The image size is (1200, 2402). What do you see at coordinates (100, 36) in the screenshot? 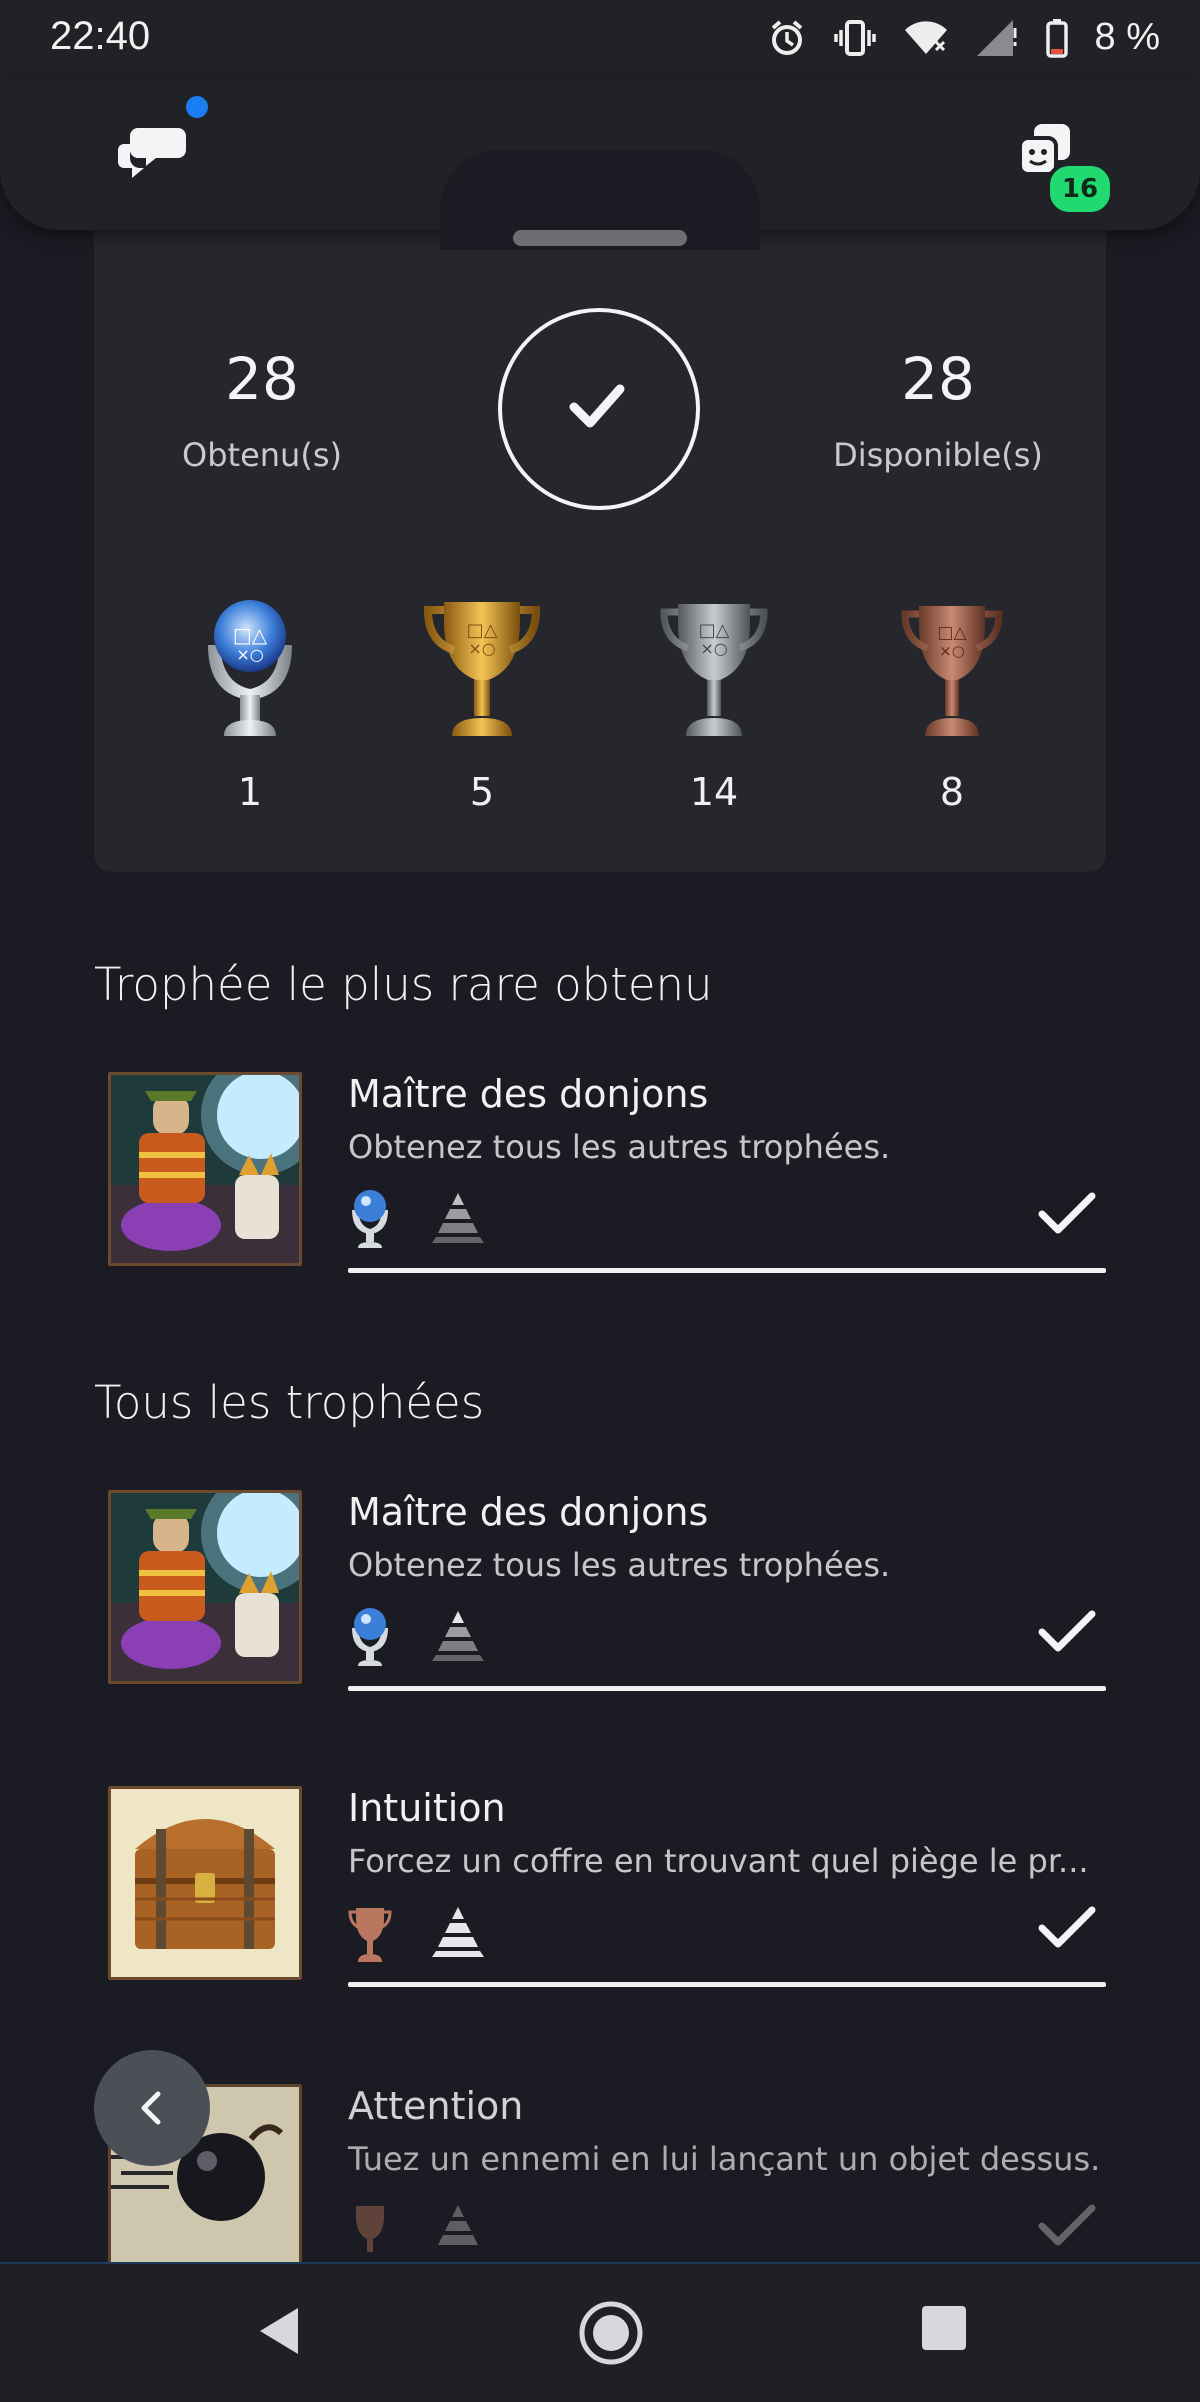
I see `status-time: 22:40` at bounding box center [100, 36].